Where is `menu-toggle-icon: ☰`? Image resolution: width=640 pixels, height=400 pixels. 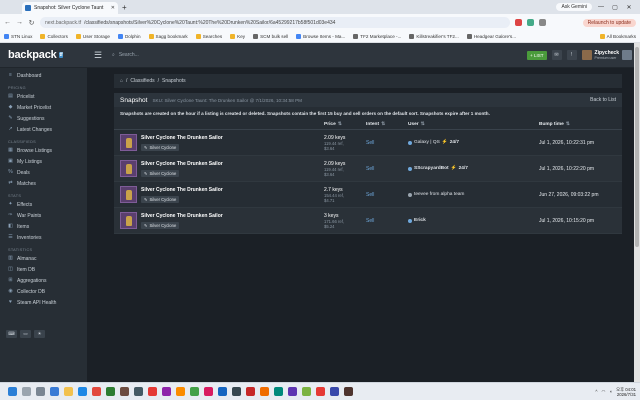
menu-toggle-icon: ☰ is located at coordinates (98, 55).